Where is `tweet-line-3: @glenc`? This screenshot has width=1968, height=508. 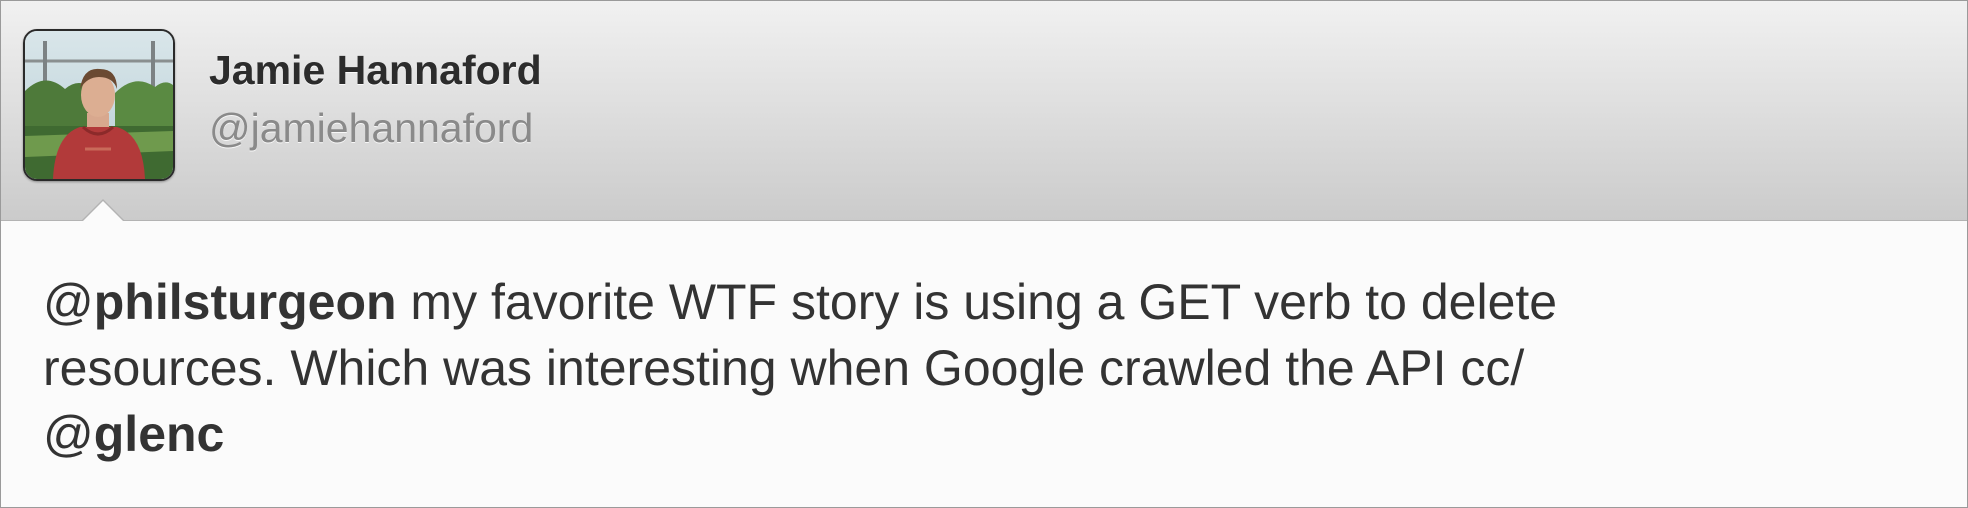
tweet-line-3: @glenc is located at coordinates (983, 434).